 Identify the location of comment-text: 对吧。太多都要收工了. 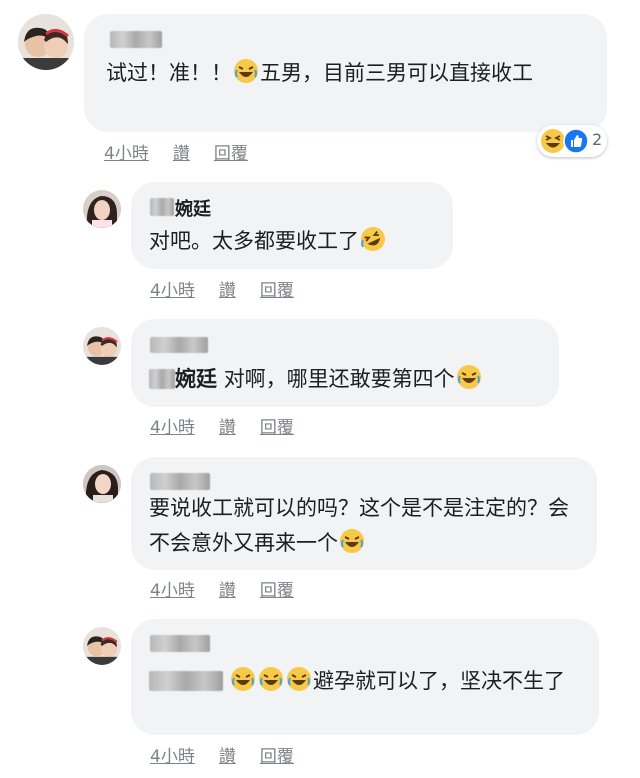
(299, 241).